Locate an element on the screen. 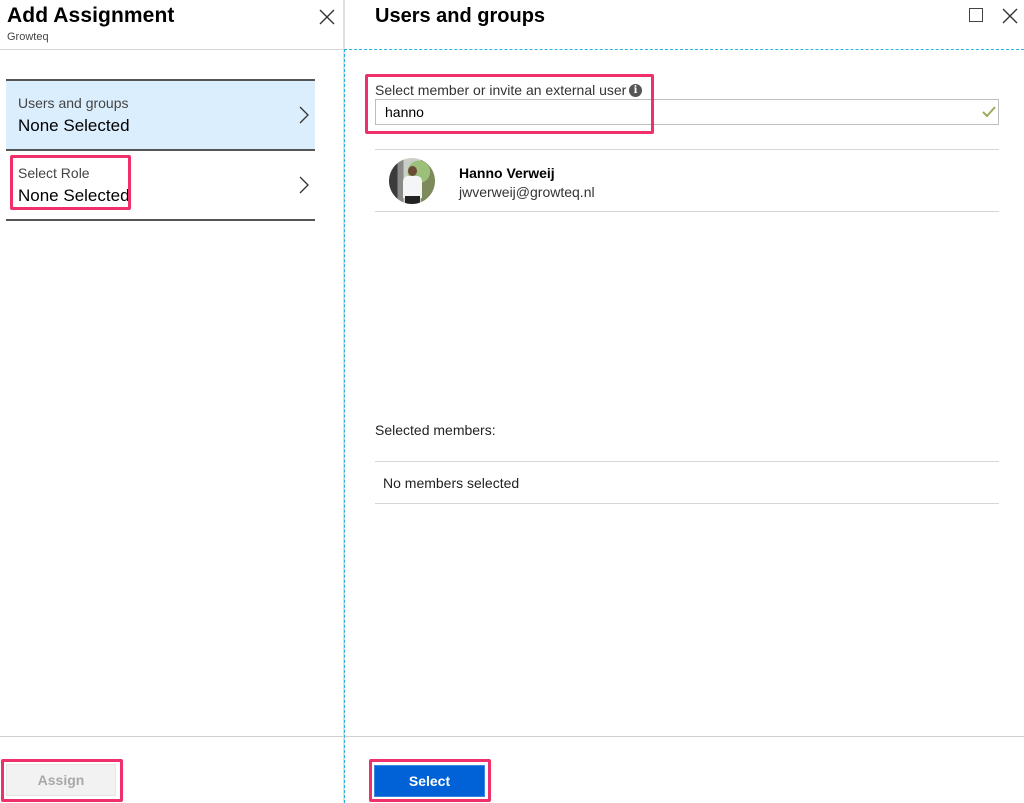 The image size is (1024, 803). nav-item-value: None Selected is located at coordinates (74, 125).